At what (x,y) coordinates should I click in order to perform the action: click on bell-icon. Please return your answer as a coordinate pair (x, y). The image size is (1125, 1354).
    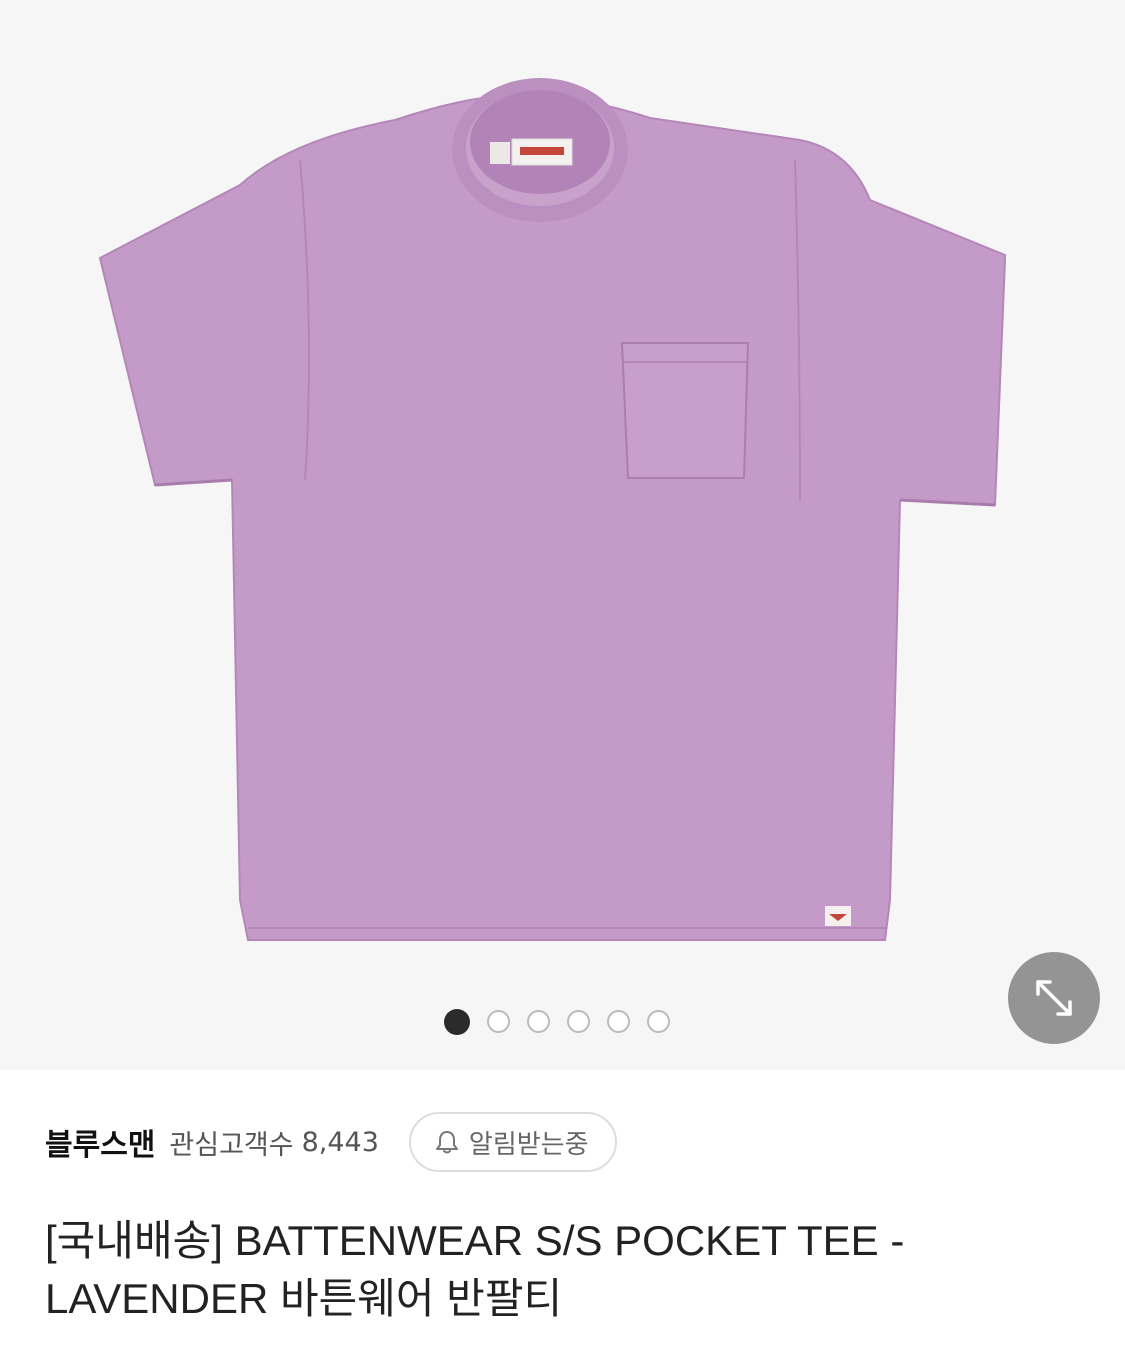
    Looking at the image, I should click on (447, 1142).